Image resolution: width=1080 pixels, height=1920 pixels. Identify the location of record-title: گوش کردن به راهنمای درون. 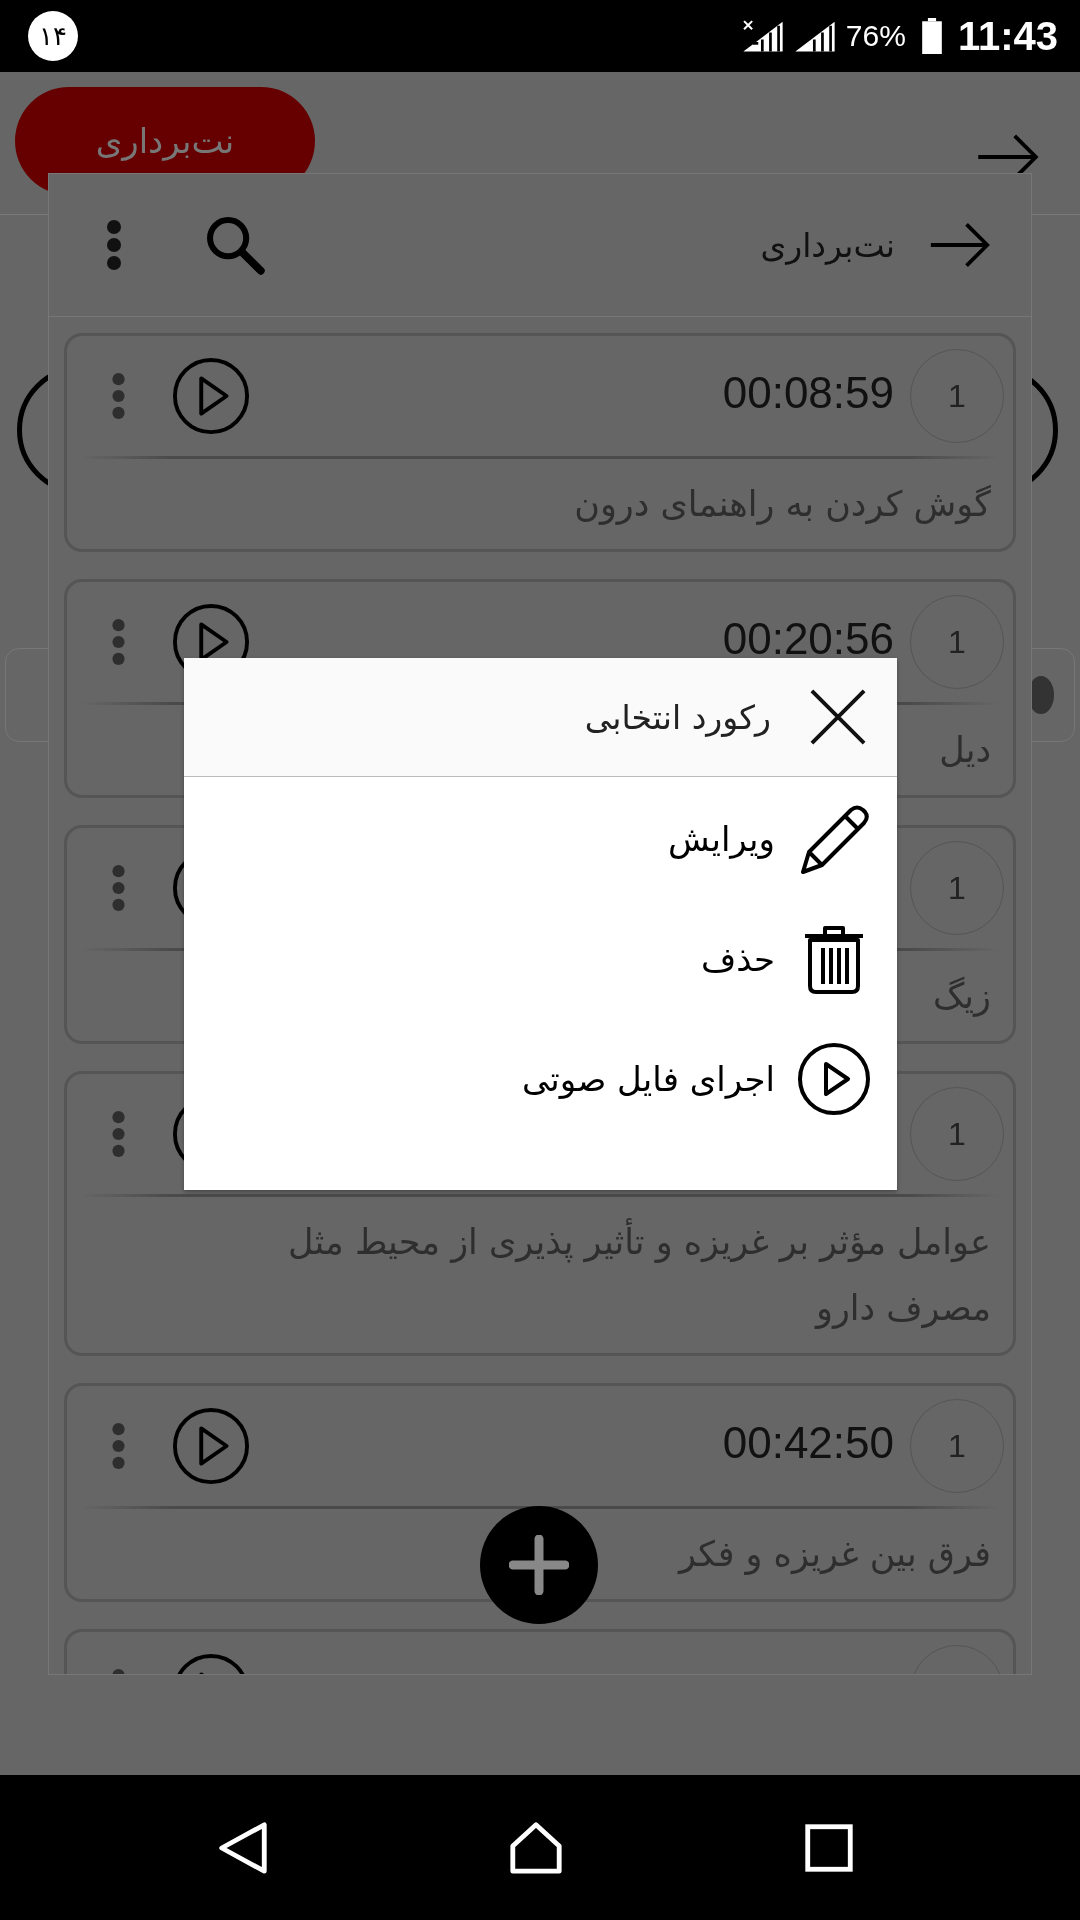
(782, 504).